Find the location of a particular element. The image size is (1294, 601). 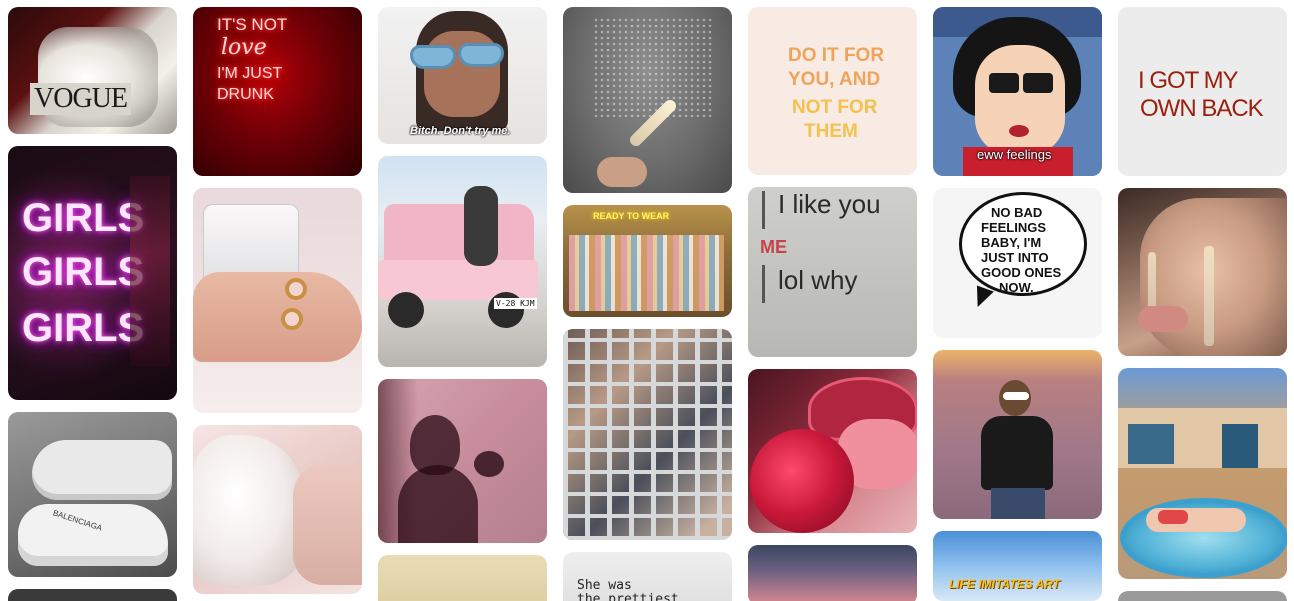

pin-daria-meme: eww feelings is located at coordinates (1017, 91).